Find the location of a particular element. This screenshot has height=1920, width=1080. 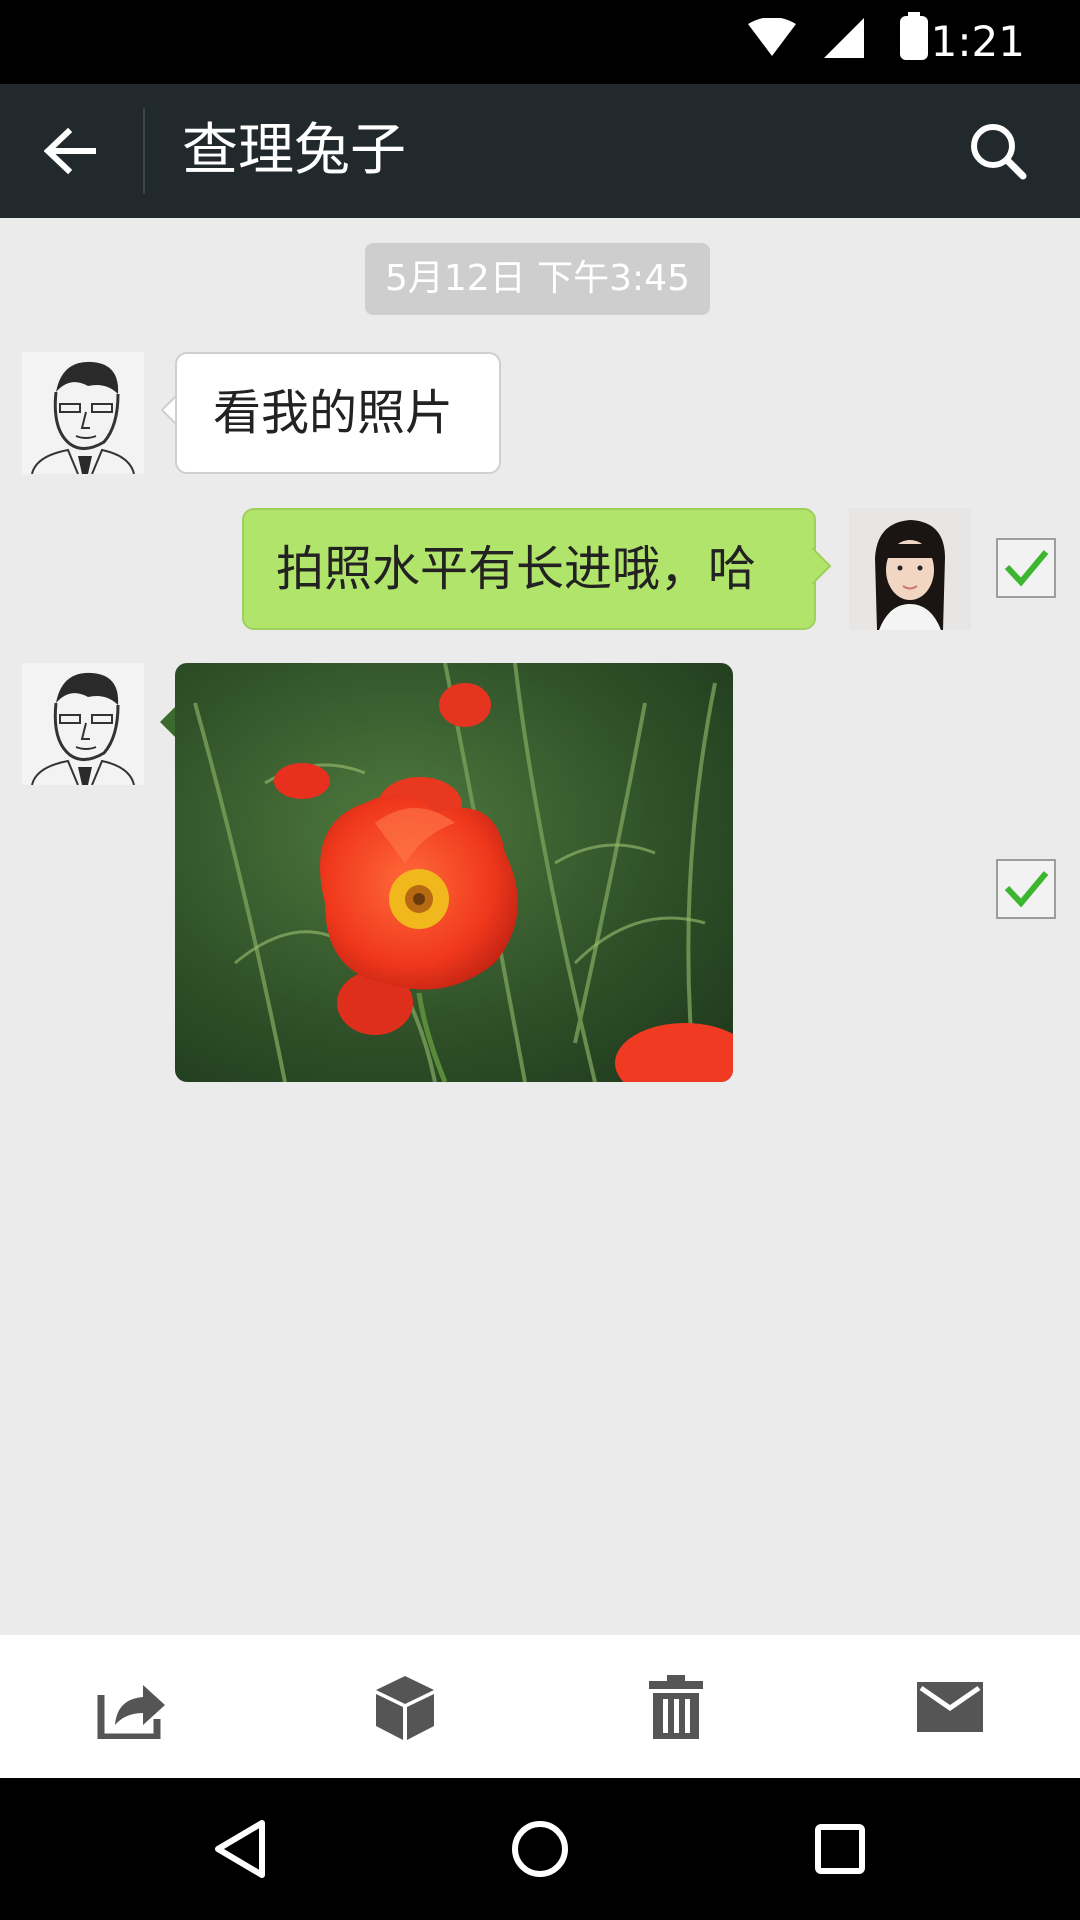

action-bar is located at coordinates (540, 1706).